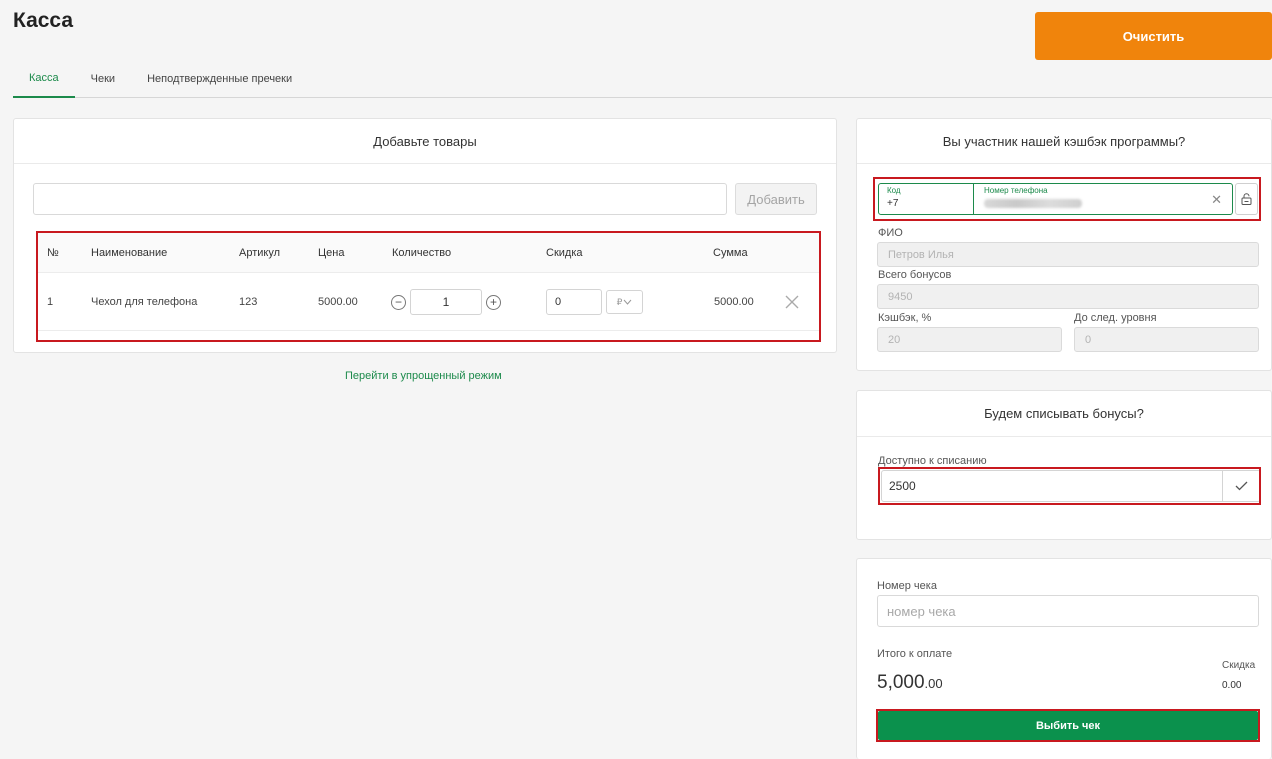 The height and width of the screenshot is (759, 1272). Describe the element at coordinates (933, 683) in the screenshot. I see `total-amount-cents: .00` at that location.